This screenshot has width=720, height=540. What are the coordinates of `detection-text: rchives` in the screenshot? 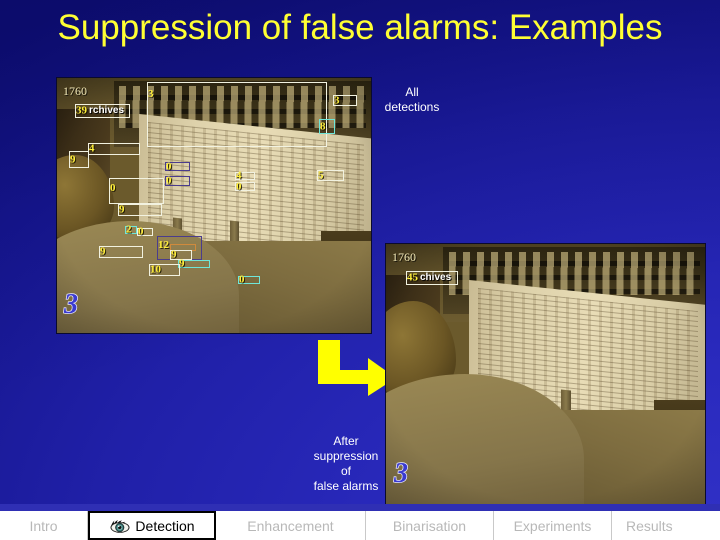 It's located at (107, 110).